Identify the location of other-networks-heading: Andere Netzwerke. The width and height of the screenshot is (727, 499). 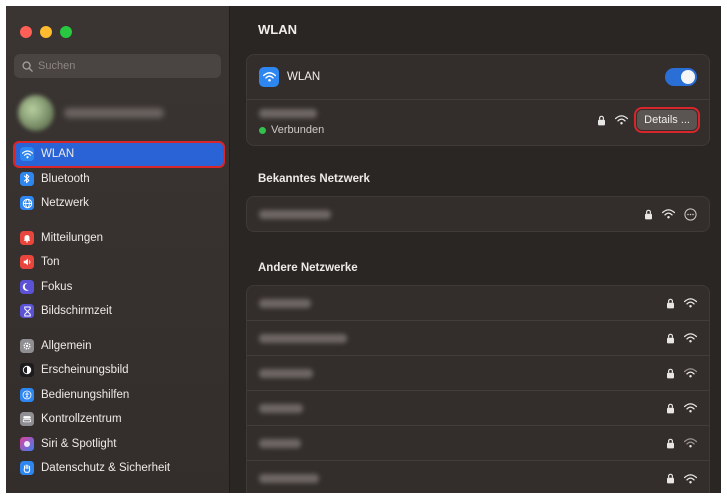
(308, 268).